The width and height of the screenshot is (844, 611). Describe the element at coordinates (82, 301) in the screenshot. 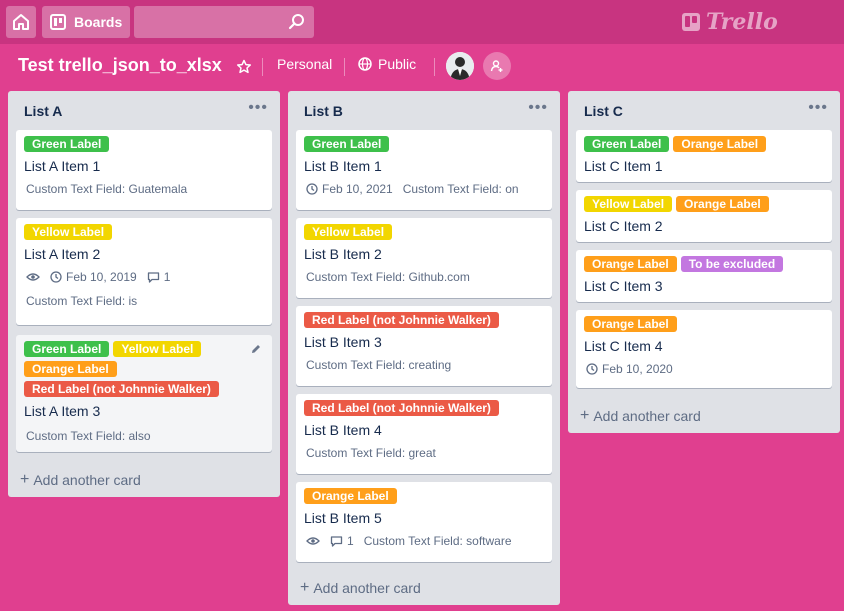

I see `custom-field: Custom Text Field: is` at that location.